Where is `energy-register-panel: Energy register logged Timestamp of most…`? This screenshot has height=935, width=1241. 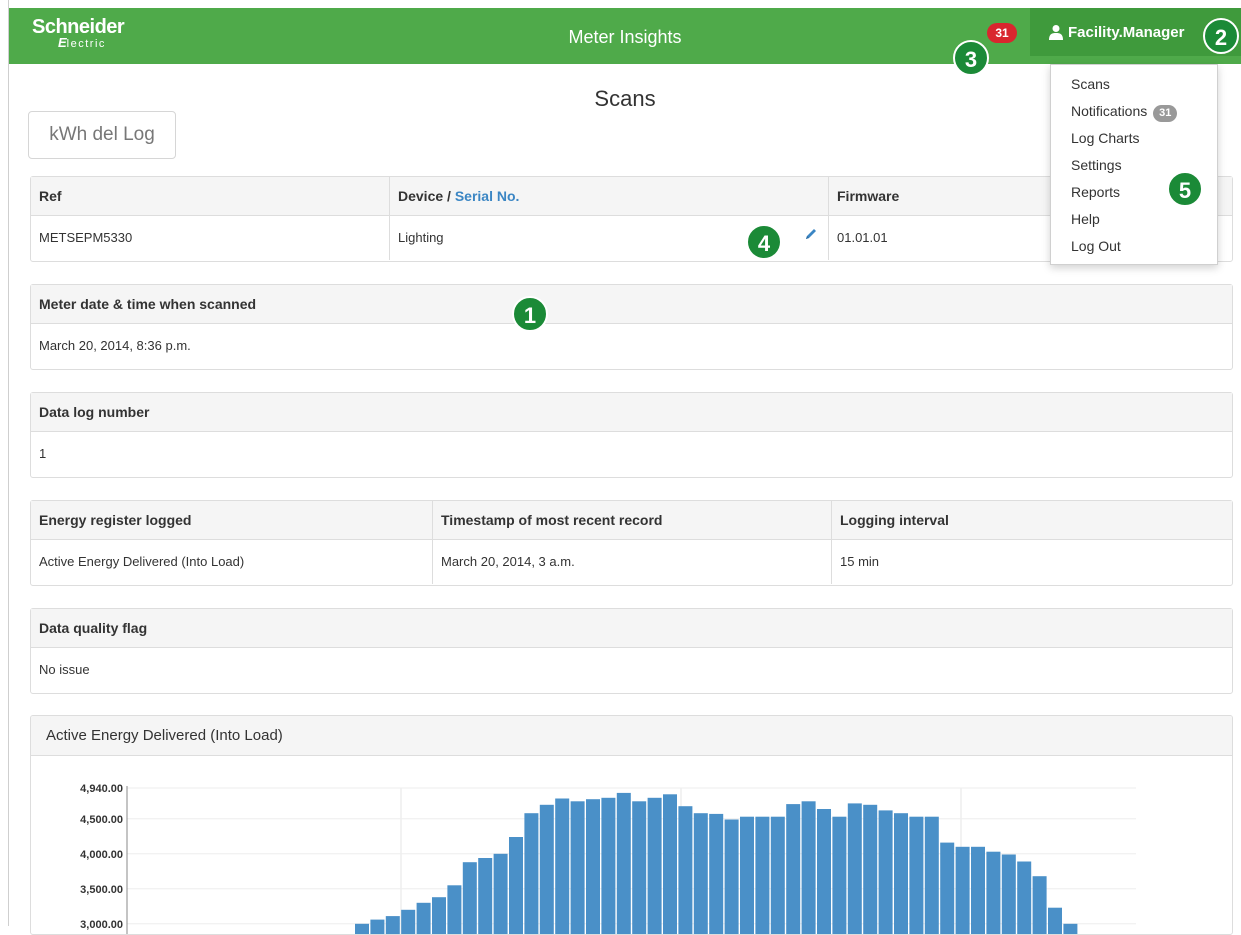 energy-register-panel: Energy register logged Timestamp of most… is located at coordinates (631, 543).